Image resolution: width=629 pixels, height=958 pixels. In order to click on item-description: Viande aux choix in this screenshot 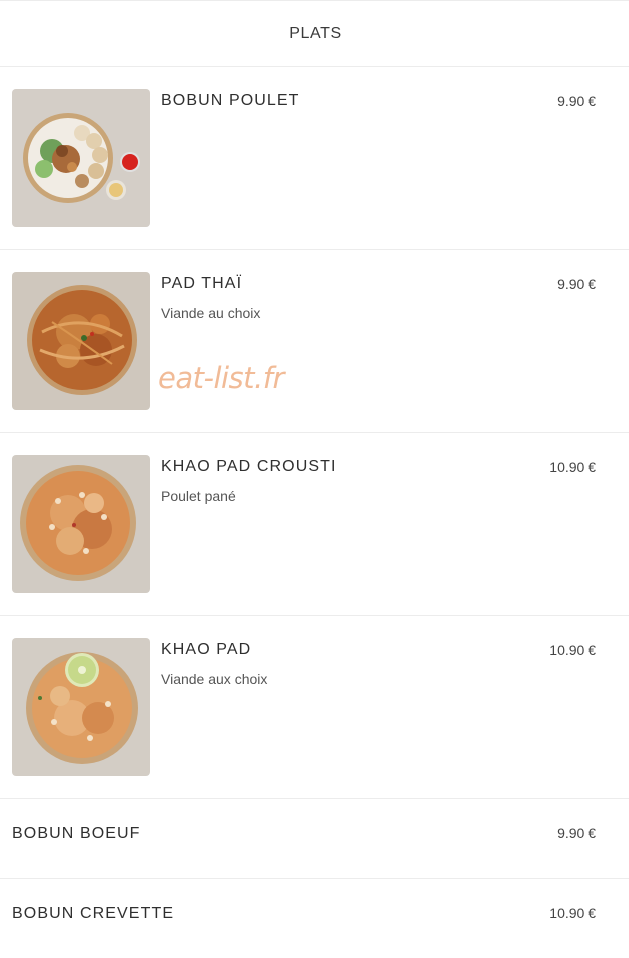, I will do `click(214, 679)`.